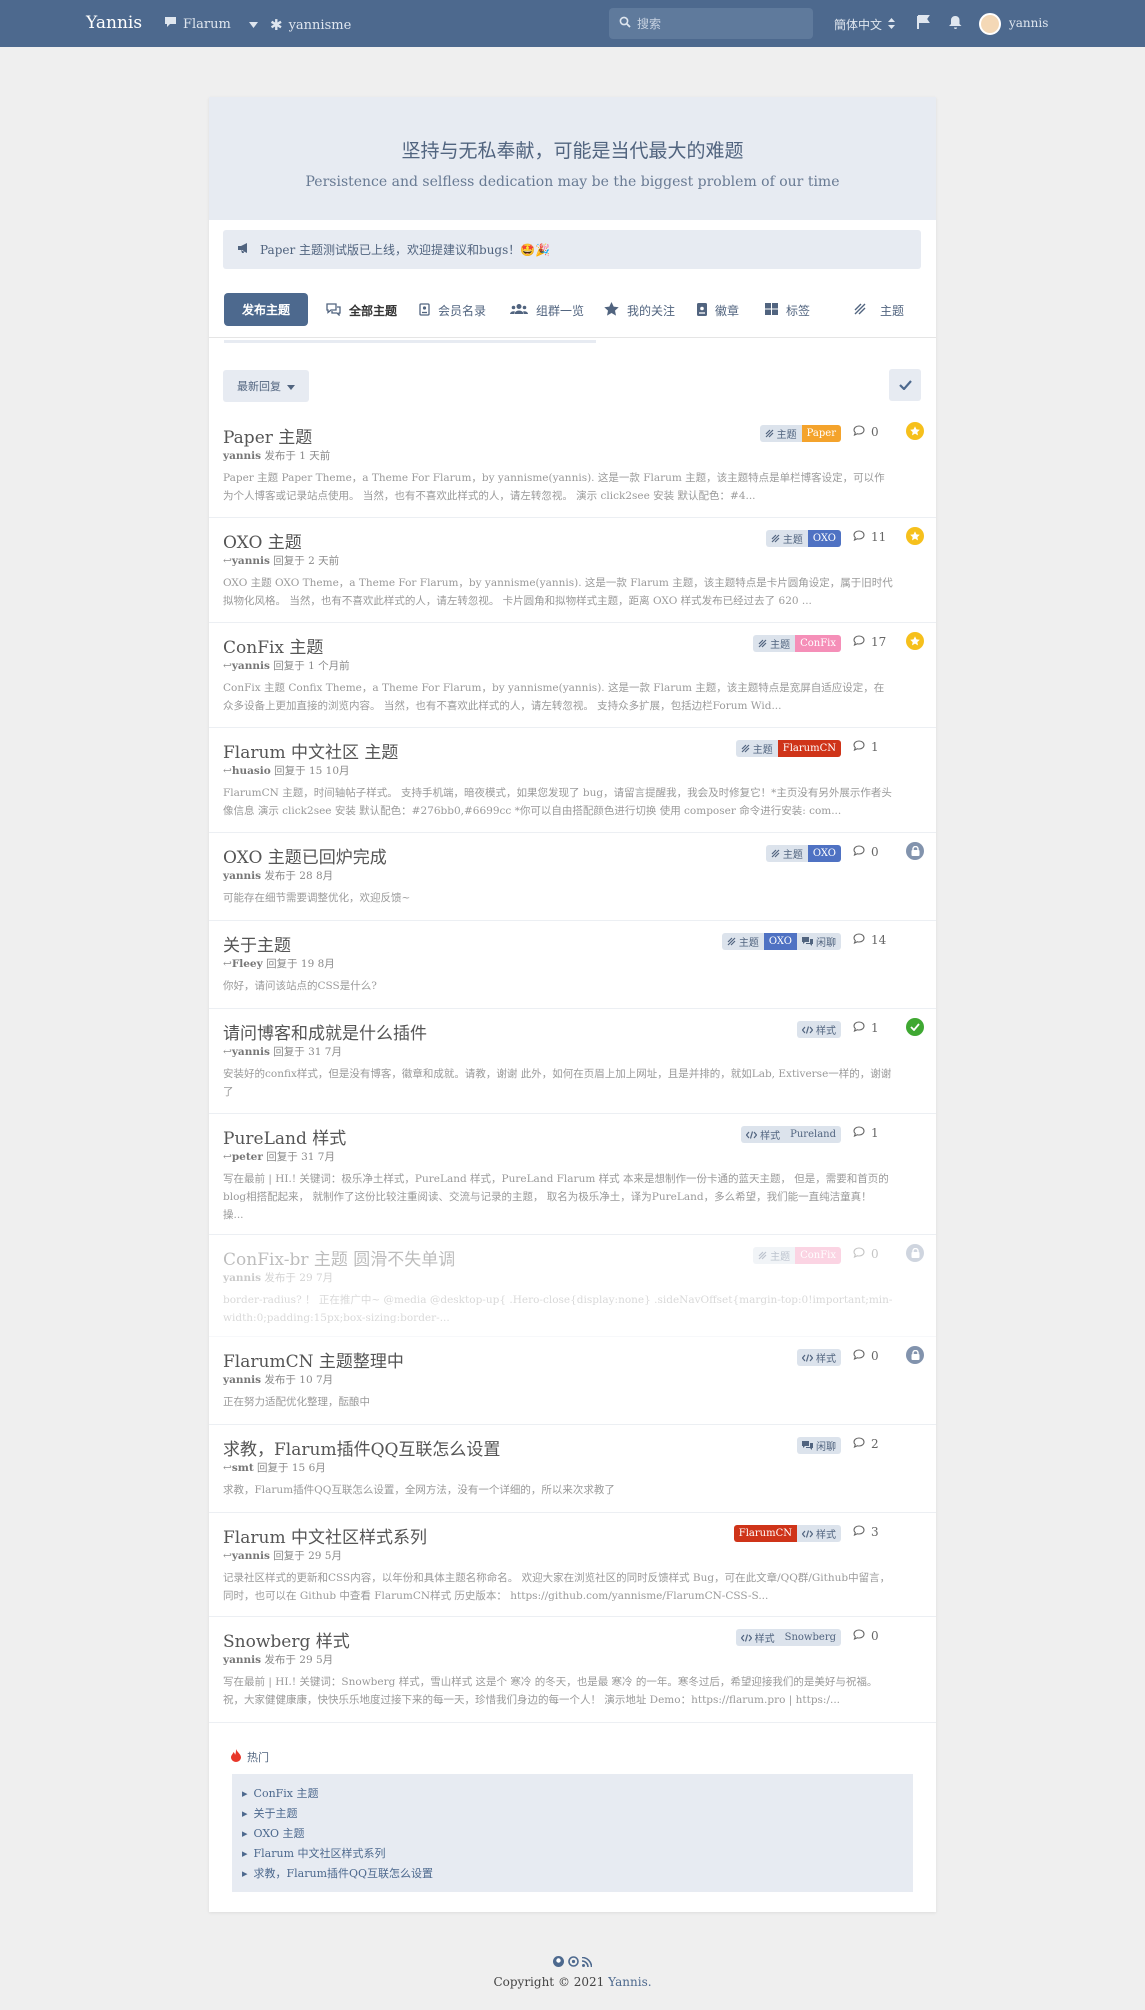  What do you see at coordinates (1028, 23) in the screenshot?
I see `user-name: yannis` at bounding box center [1028, 23].